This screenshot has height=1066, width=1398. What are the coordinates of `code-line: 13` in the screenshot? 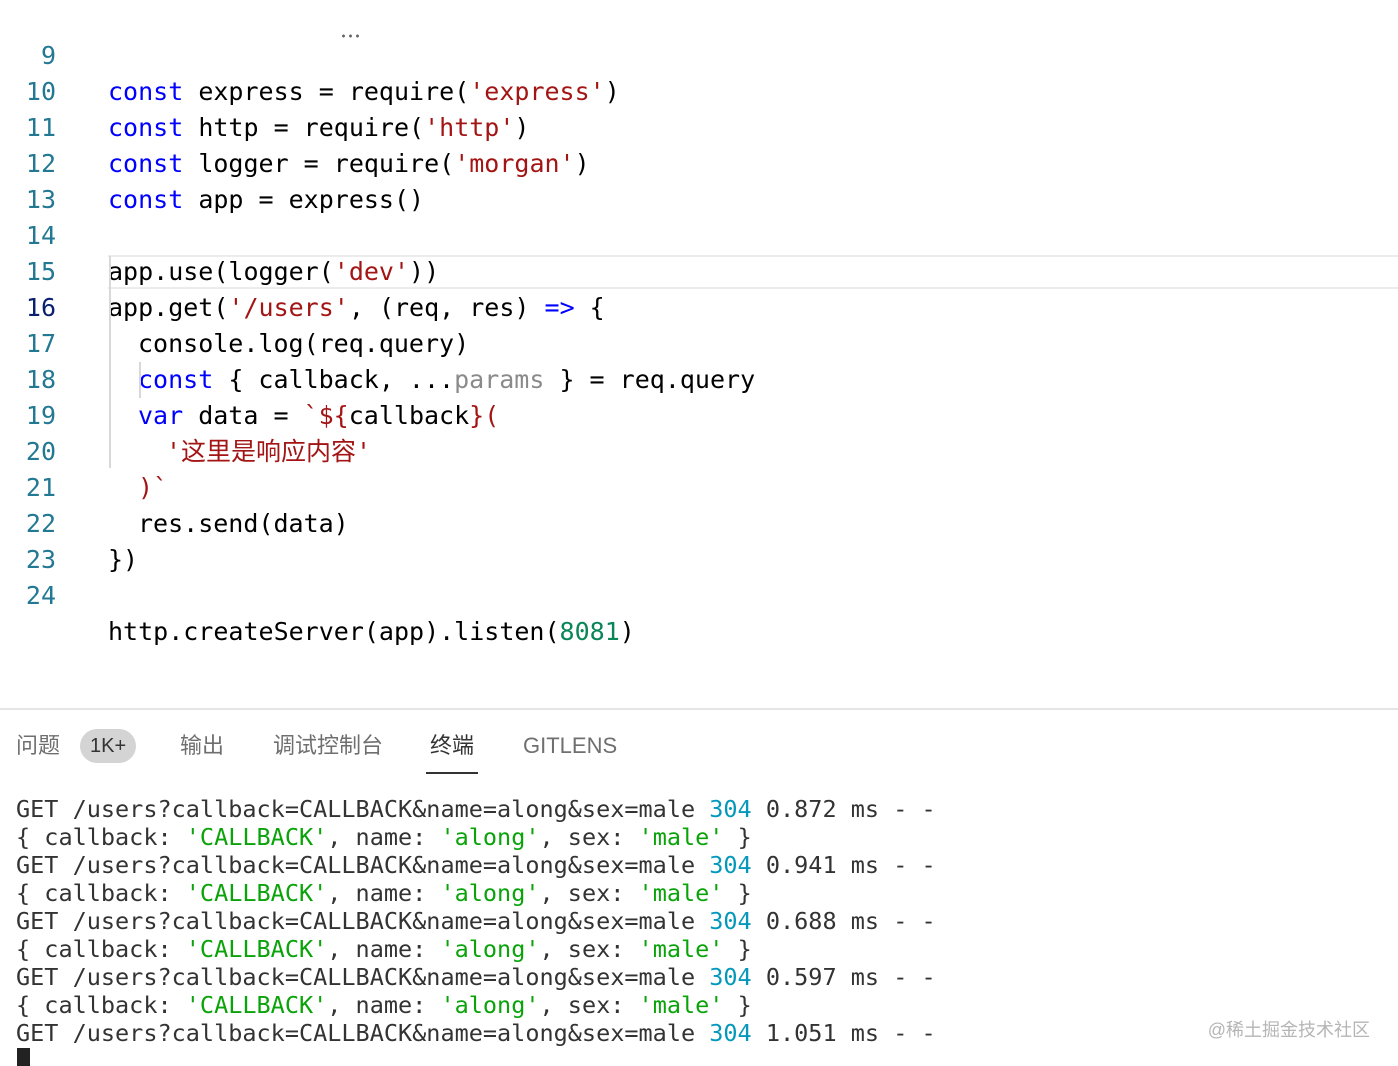 It's located at (699, 180).